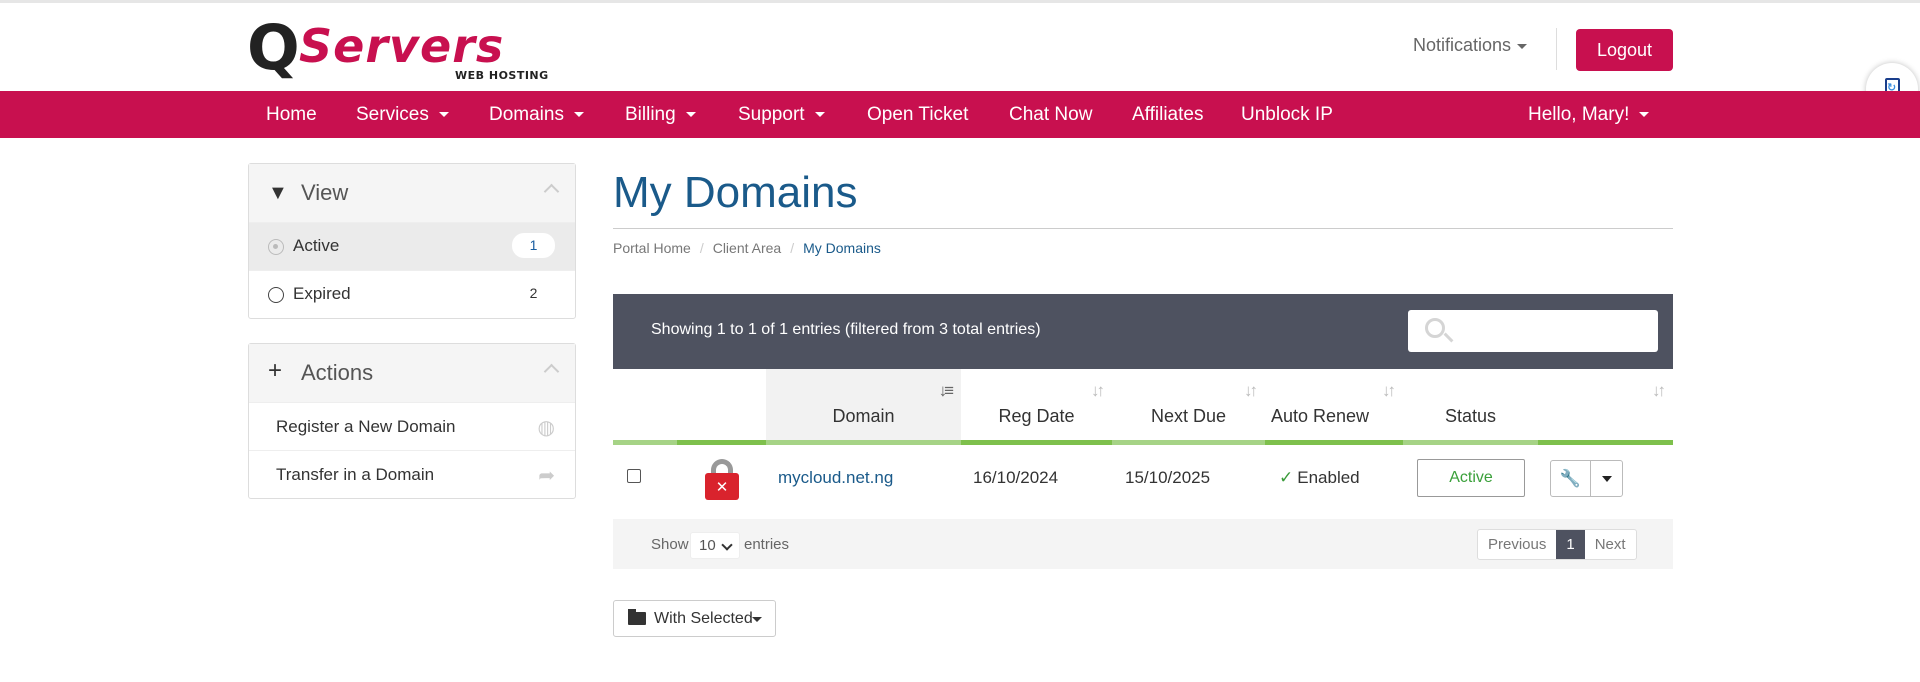  I want to click on share-arrow-icon: ➦, so click(546, 476).